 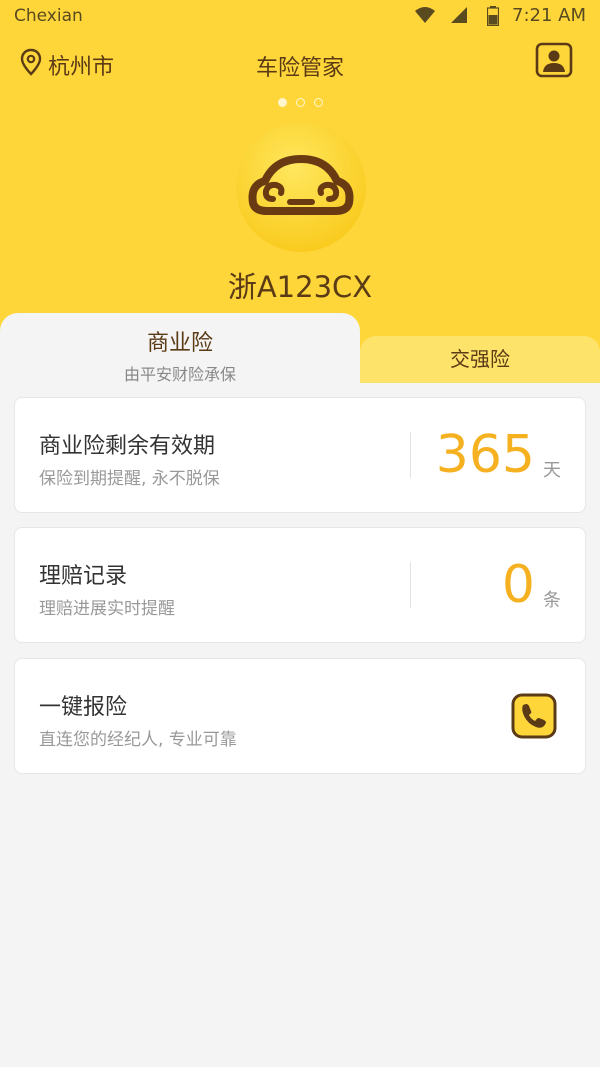 What do you see at coordinates (129, 479) in the screenshot?
I see `card-subtitle: 保险到期提醒, 永不脱保` at bounding box center [129, 479].